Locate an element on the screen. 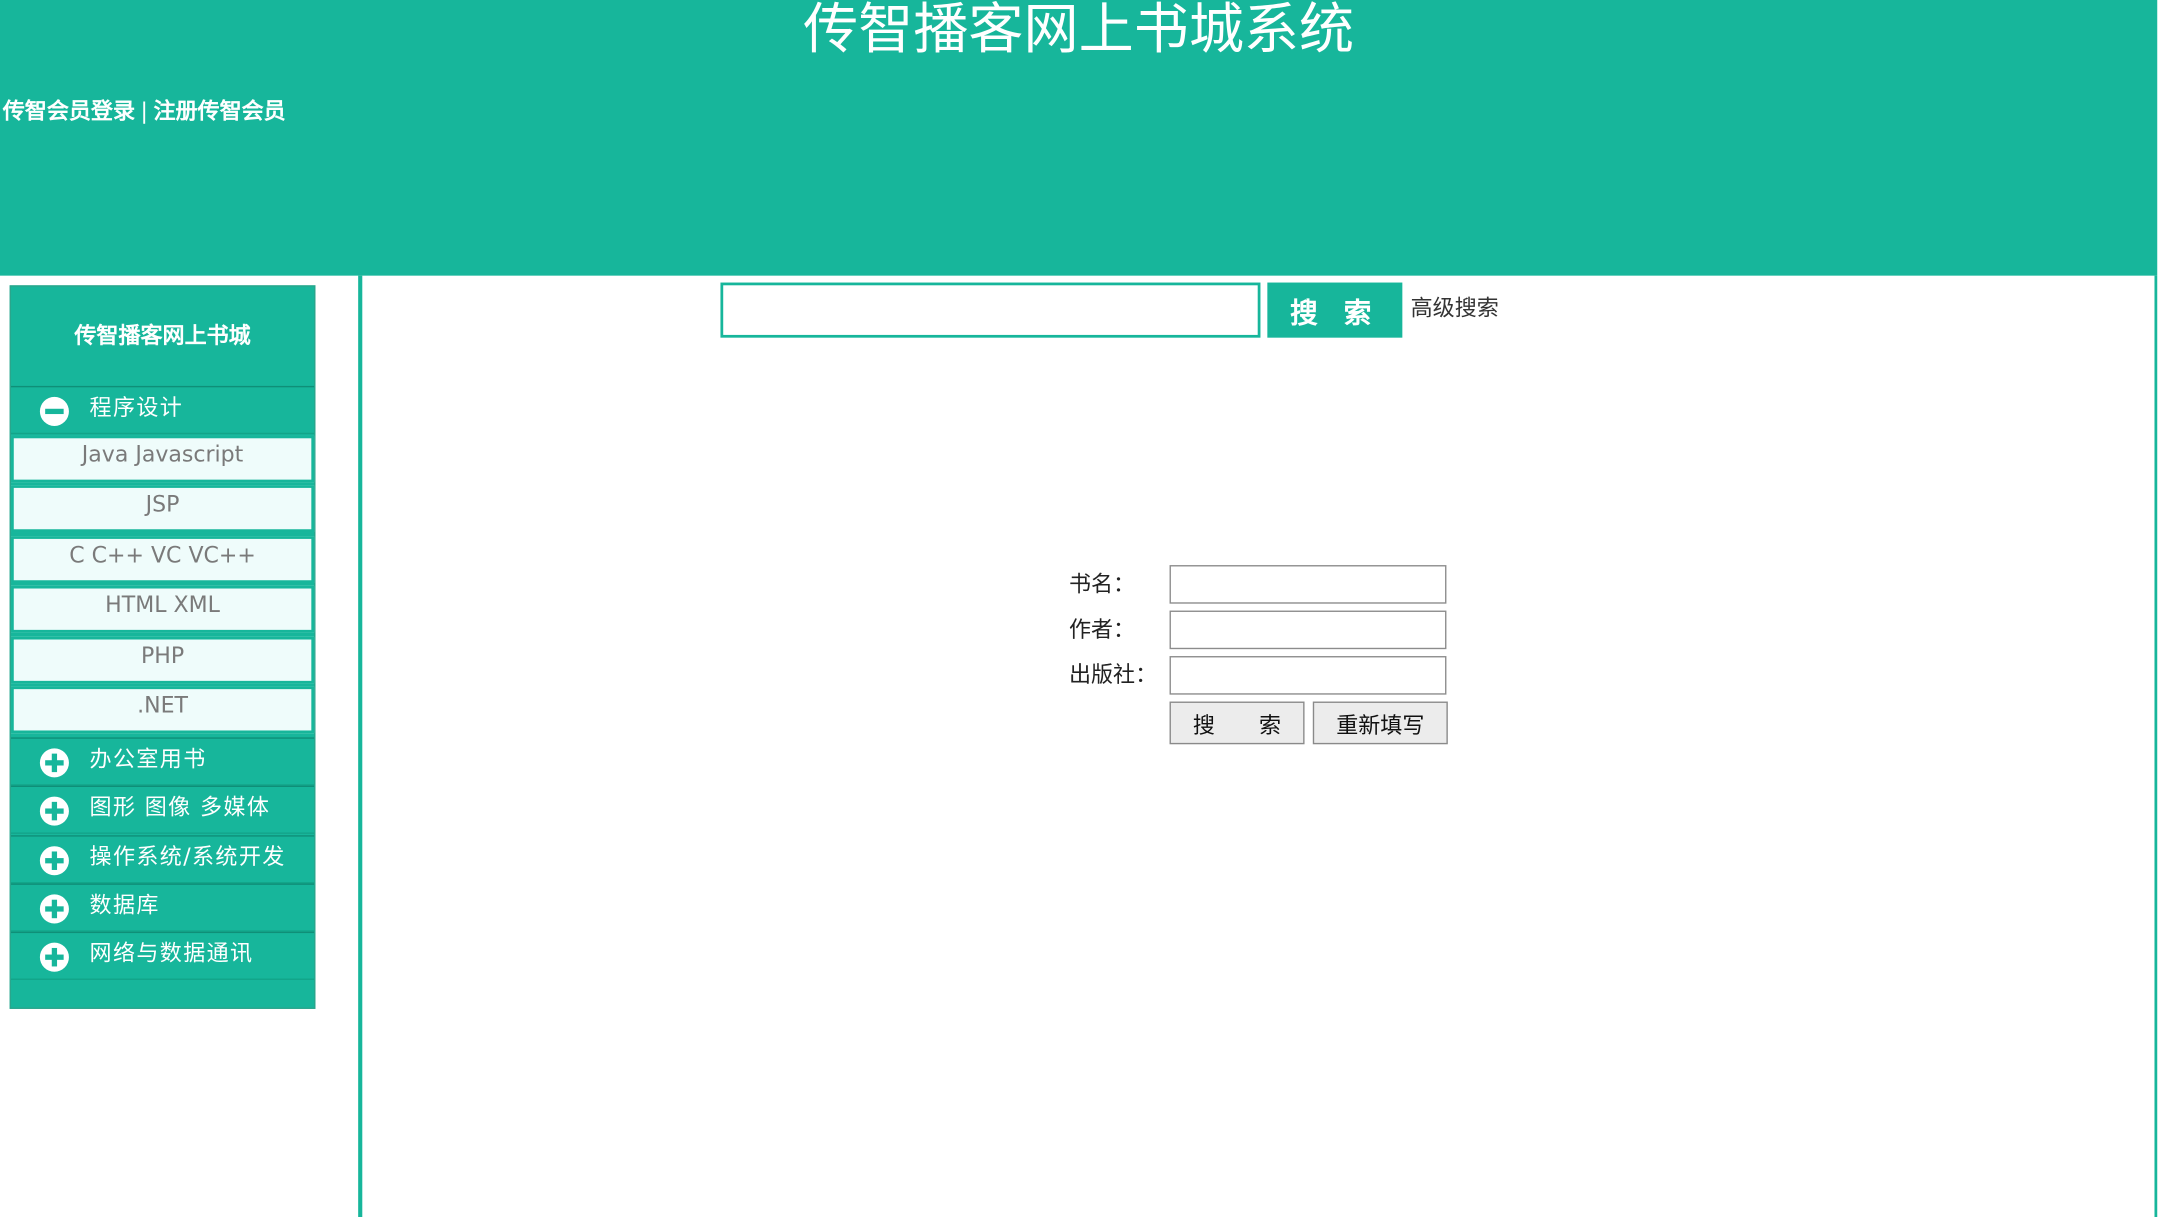 The height and width of the screenshot is (1217, 2160). category-programming: 程序设计 is located at coordinates (163, 410).